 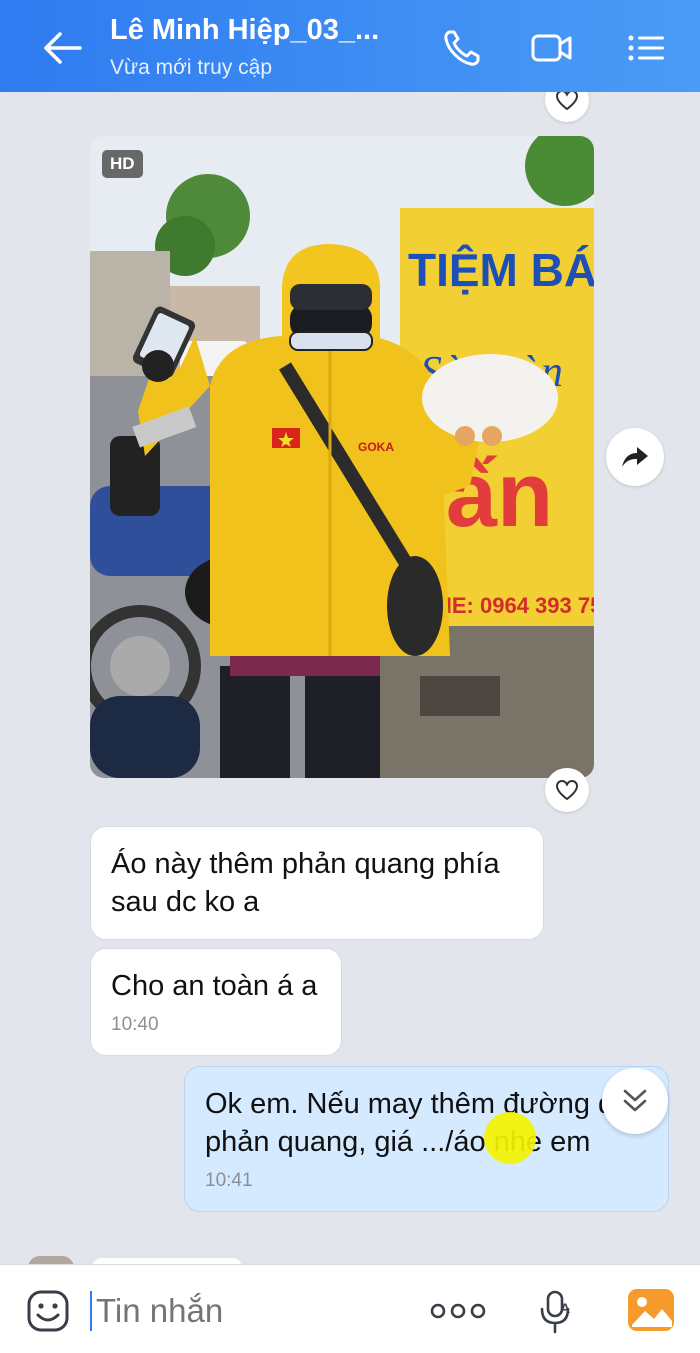 What do you see at coordinates (565, 1308) in the screenshot?
I see `svg-text: A` at bounding box center [565, 1308].